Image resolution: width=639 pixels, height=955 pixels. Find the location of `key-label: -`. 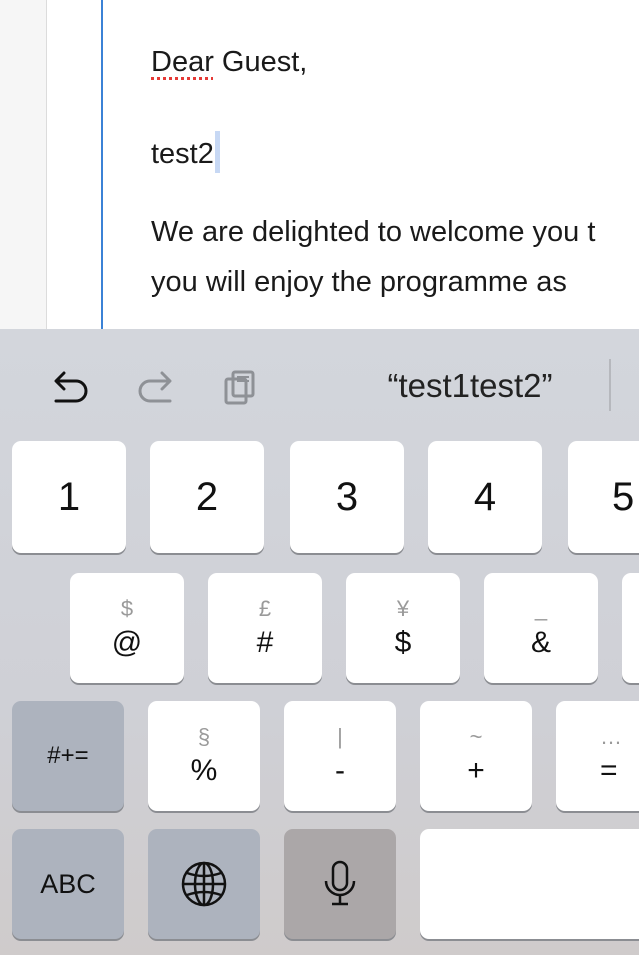

key-label: - is located at coordinates (340, 770).